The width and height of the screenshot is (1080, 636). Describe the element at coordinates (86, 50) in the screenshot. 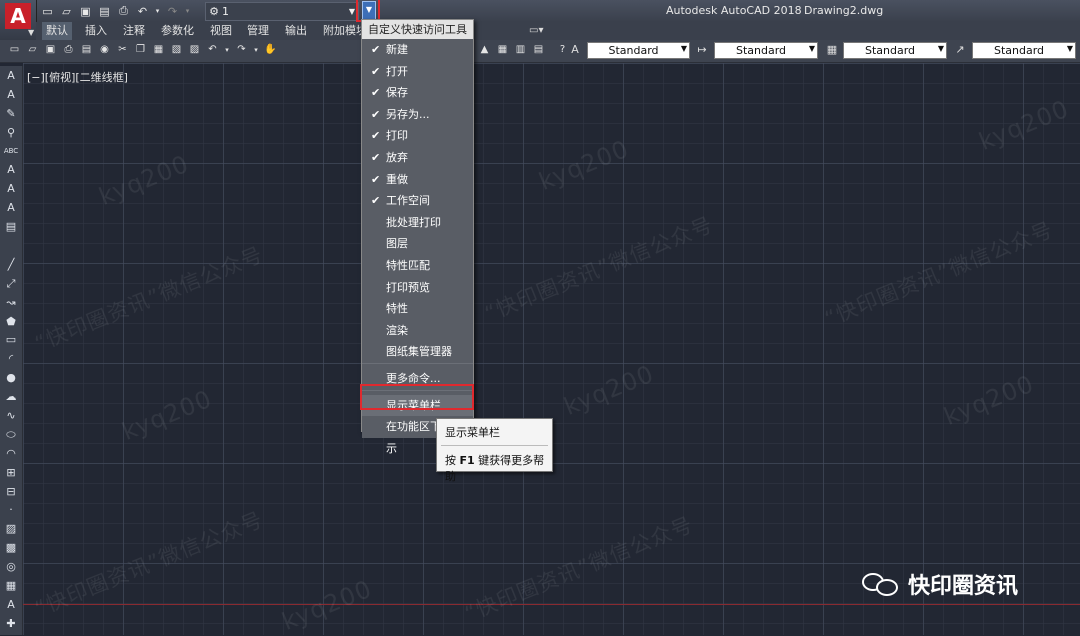

I see `print-preview-icon: ▤` at that location.